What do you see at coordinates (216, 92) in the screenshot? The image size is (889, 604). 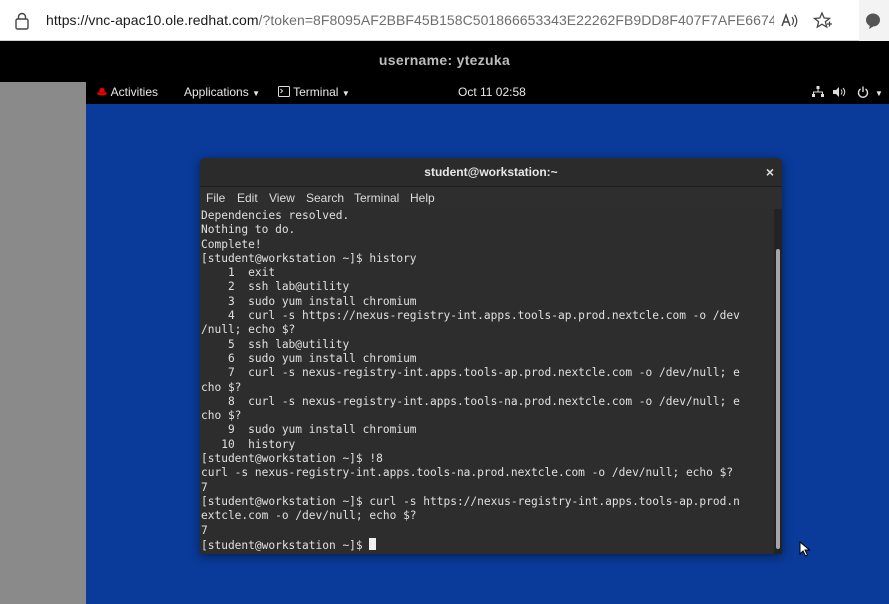 I see `applications-label: Applications` at bounding box center [216, 92].